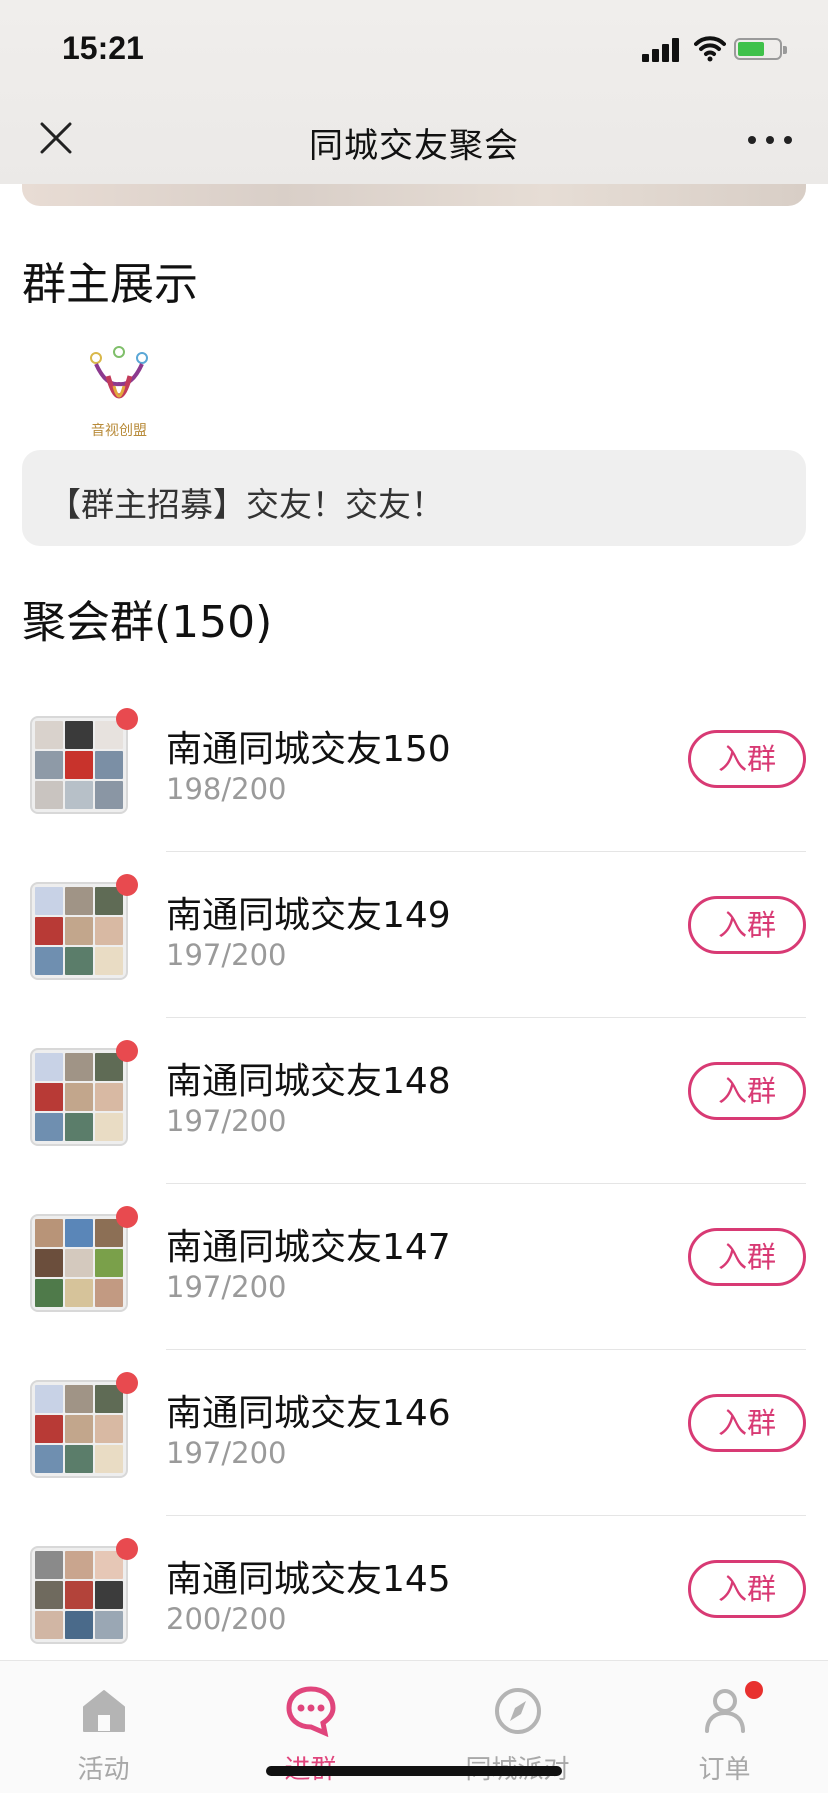  Describe the element at coordinates (103, 1770) in the screenshot. I see `tab-label: 活动` at that location.